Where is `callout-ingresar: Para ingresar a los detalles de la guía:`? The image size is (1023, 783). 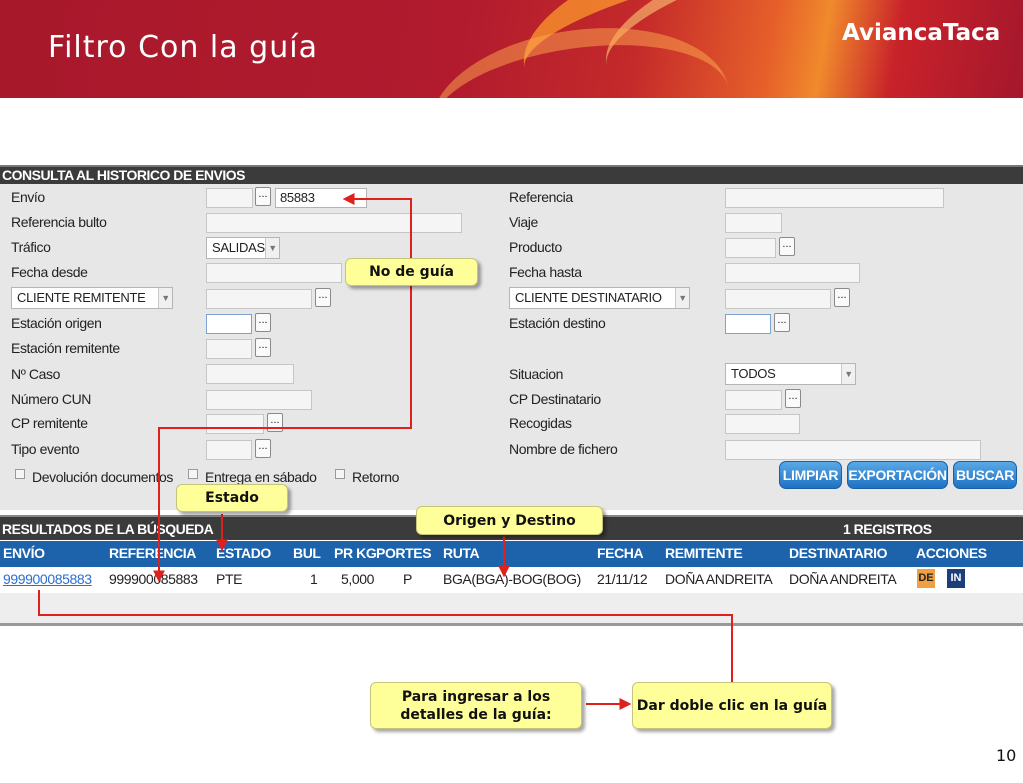
callout-ingresar: Para ingresar a los detalles de la guía: is located at coordinates (476, 705).